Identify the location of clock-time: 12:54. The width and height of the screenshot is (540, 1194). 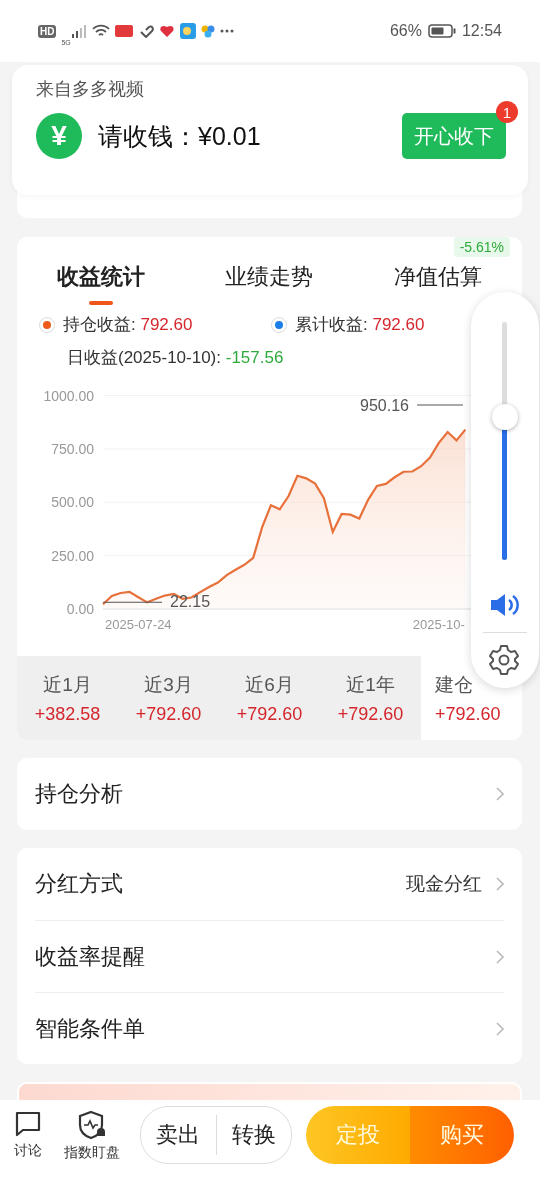
(481, 31).